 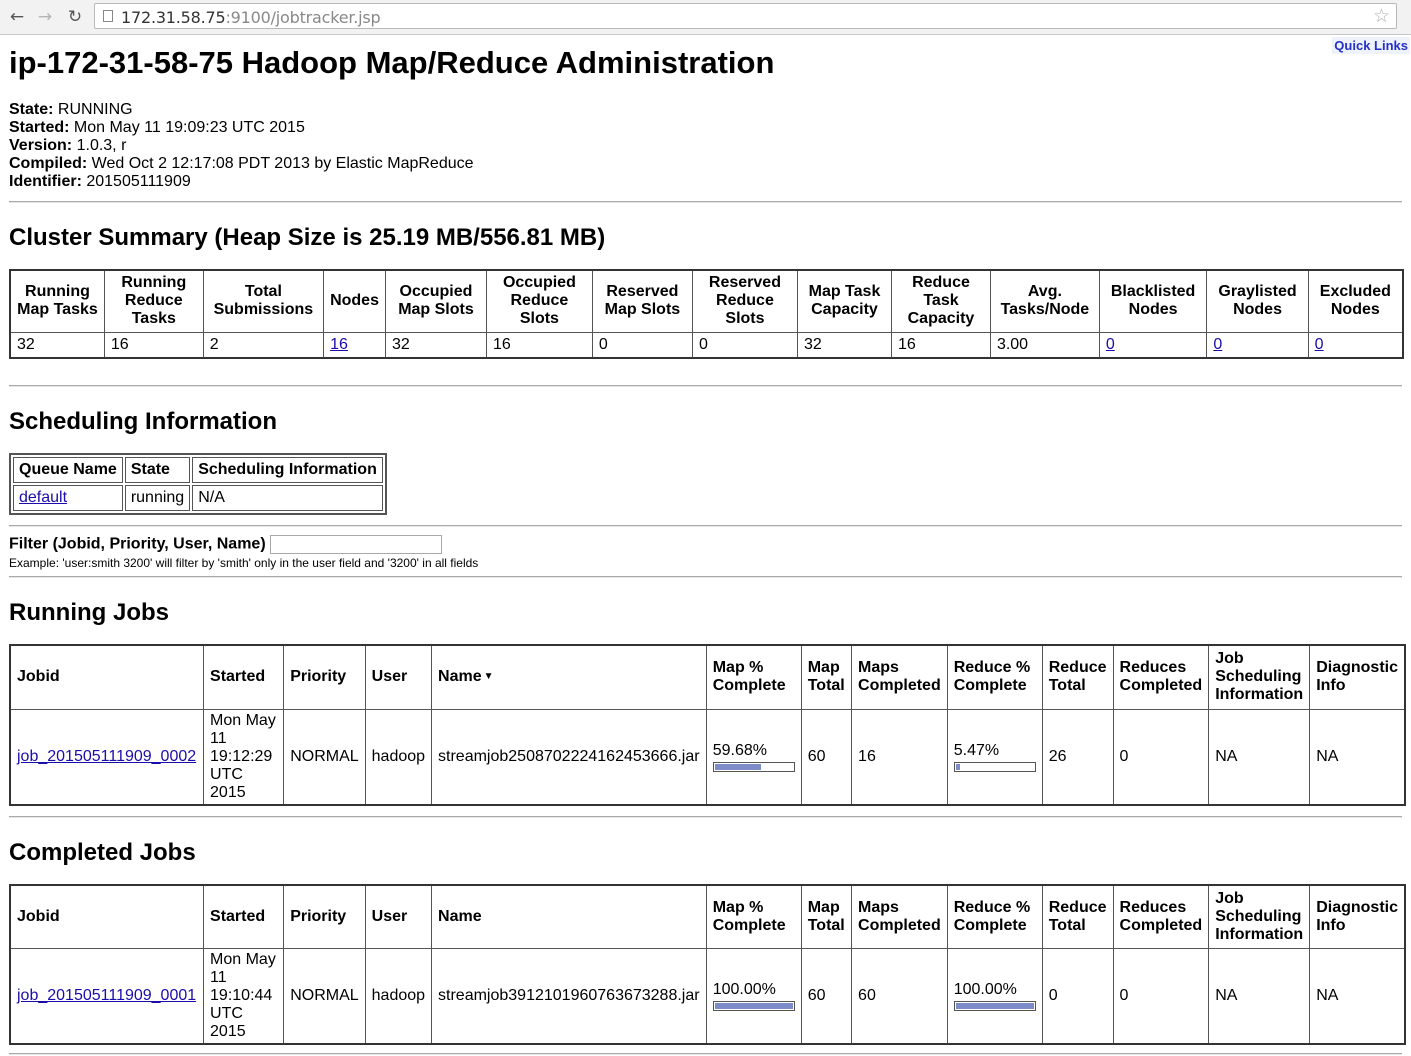 I want to click on col-occupied-map-slots: Occupied Map Slots, so click(x=435, y=301).